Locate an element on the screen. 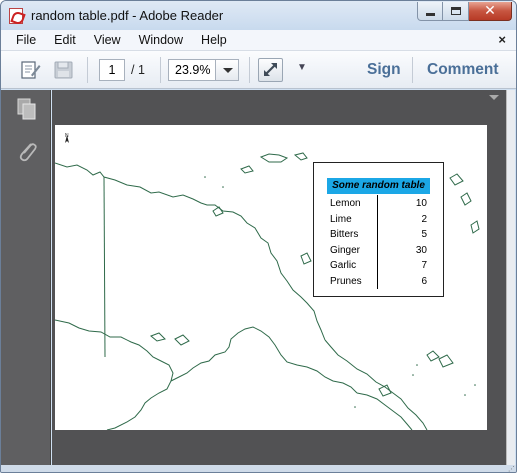 The image size is (517, 473). window-title: random table.pdf - Adobe Reader is located at coordinates (127, 15).